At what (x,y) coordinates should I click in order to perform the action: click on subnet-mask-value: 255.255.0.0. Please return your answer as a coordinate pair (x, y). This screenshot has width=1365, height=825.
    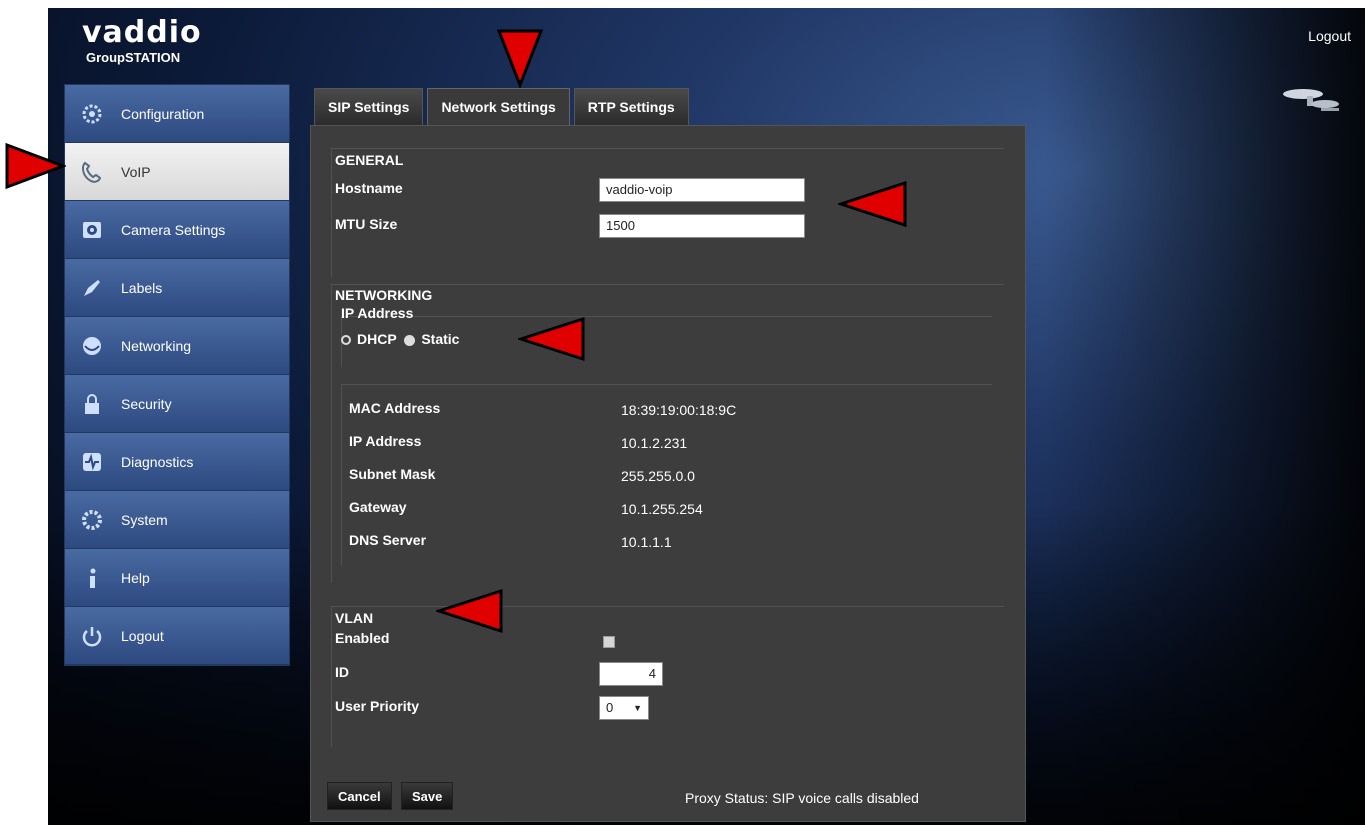
    Looking at the image, I should click on (658, 476).